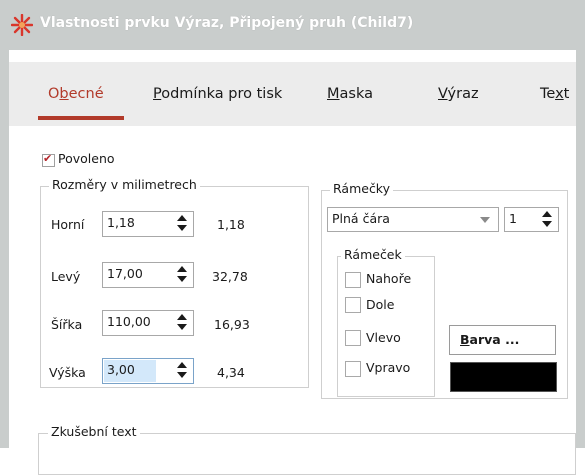  What do you see at coordinates (231, 224) in the screenshot?
I see `top-computed: 1,18` at bounding box center [231, 224].